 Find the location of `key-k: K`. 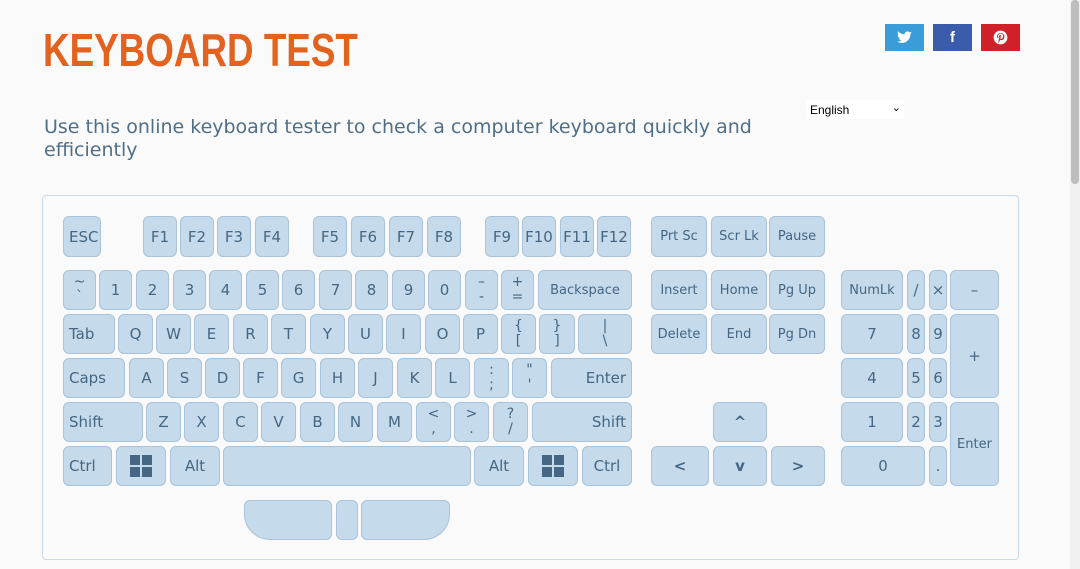

key-k: K is located at coordinates (414, 378).